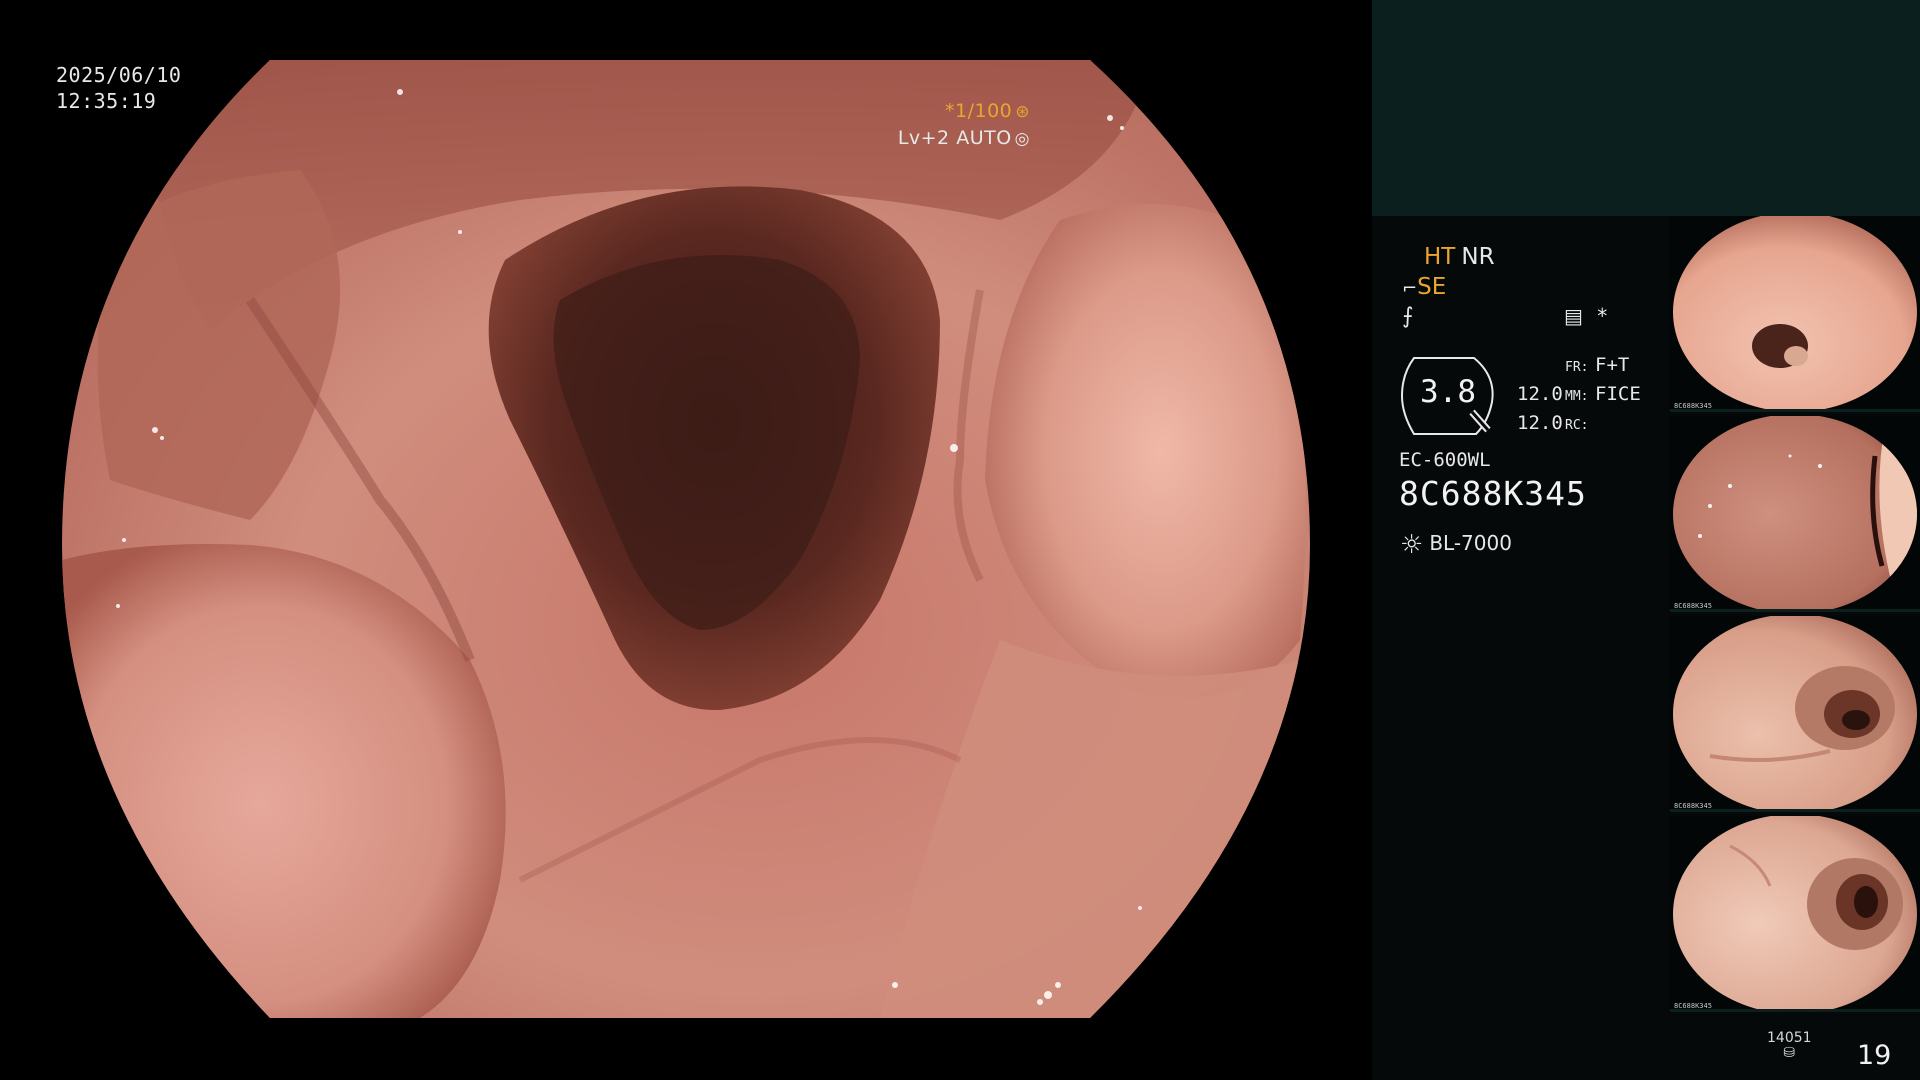  I want to click on thumbnail-2: 8C688K345, so click(1795, 514).